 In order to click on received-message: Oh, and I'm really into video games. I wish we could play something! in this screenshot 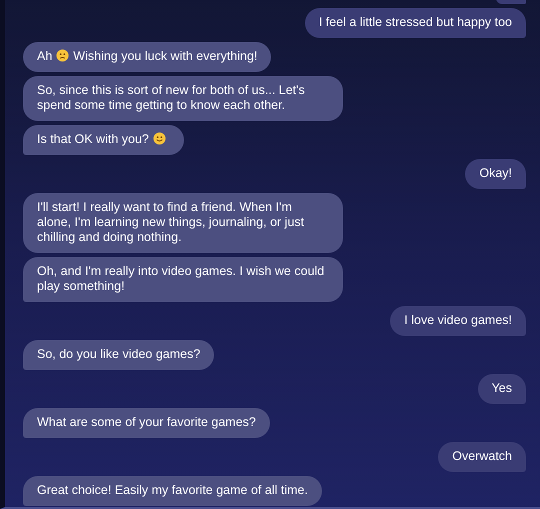, I will do `click(183, 279)`.